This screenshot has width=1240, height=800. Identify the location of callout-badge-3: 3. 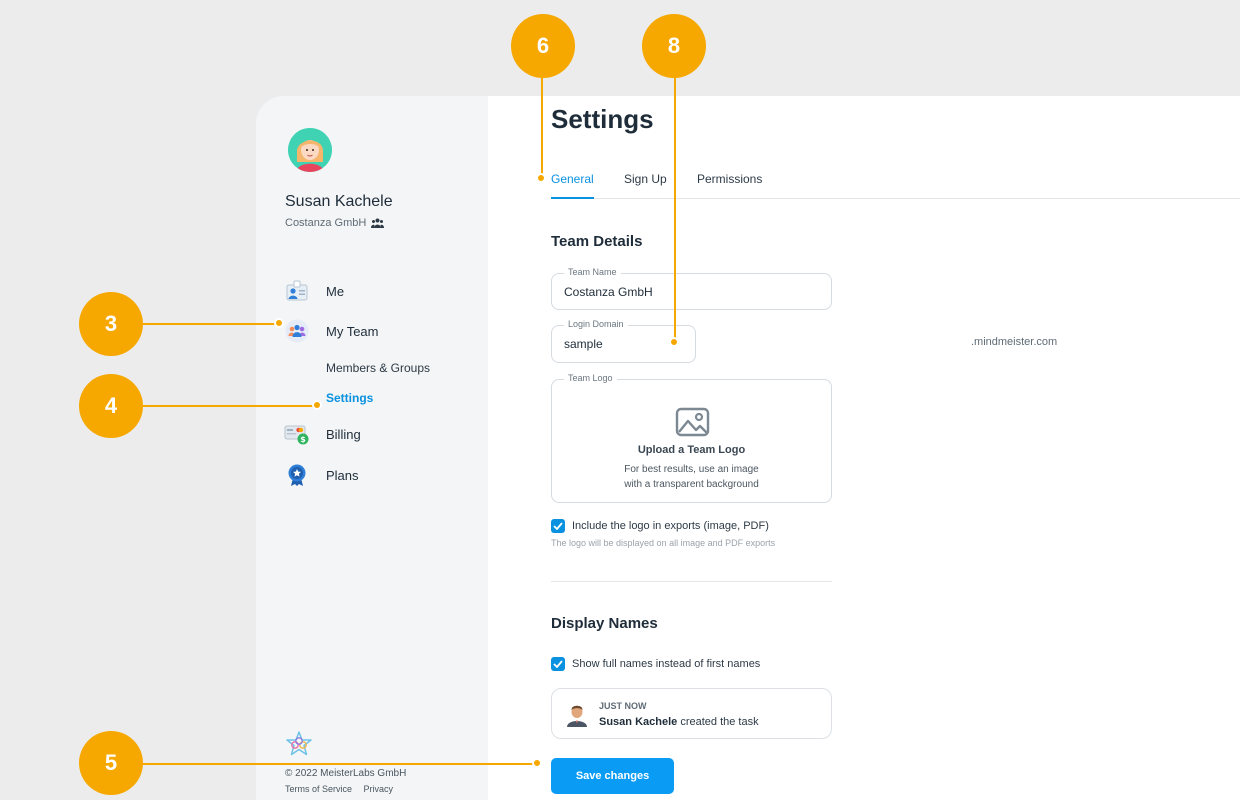
(111, 324).